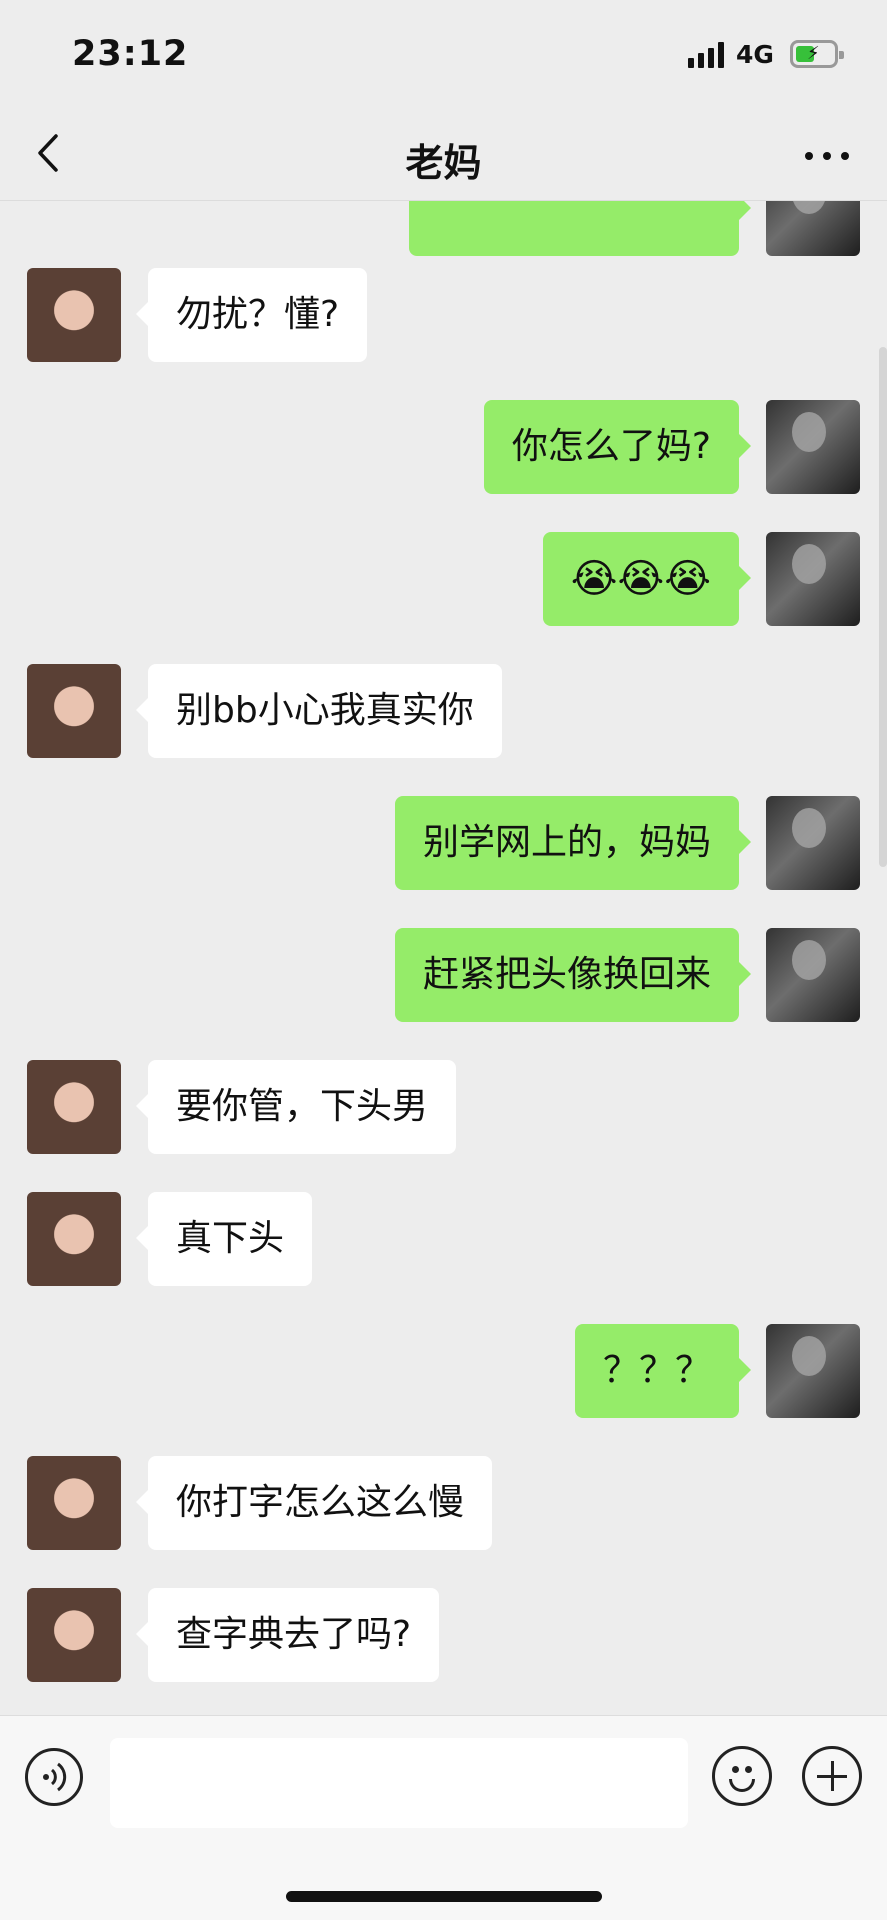  What do you see at coordinates (742, 1776) in the screenshot?
I see `emoji-button` at bounding box center [742, 1776].